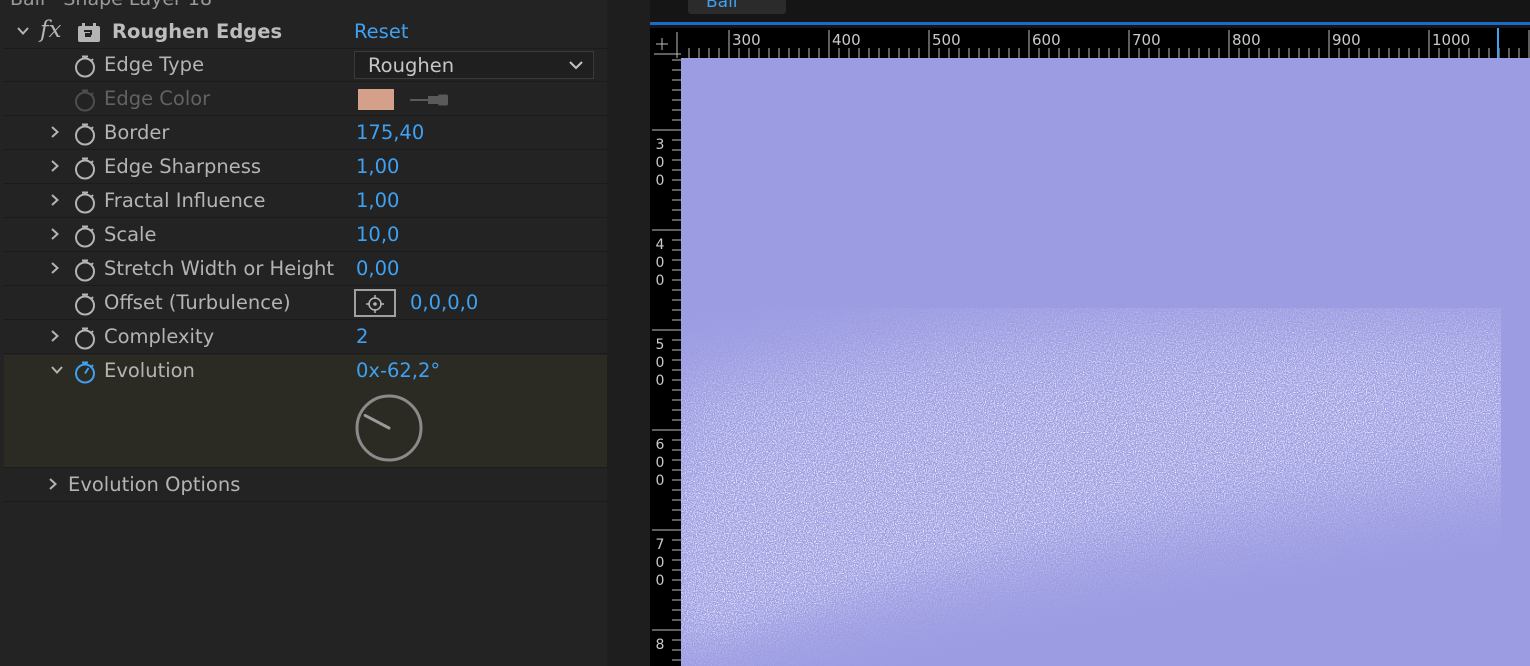  What do you see at coordinates (660, 563) in the screenshot?
I see `ruler-v-label: 700` at bounding box center [660, 563].